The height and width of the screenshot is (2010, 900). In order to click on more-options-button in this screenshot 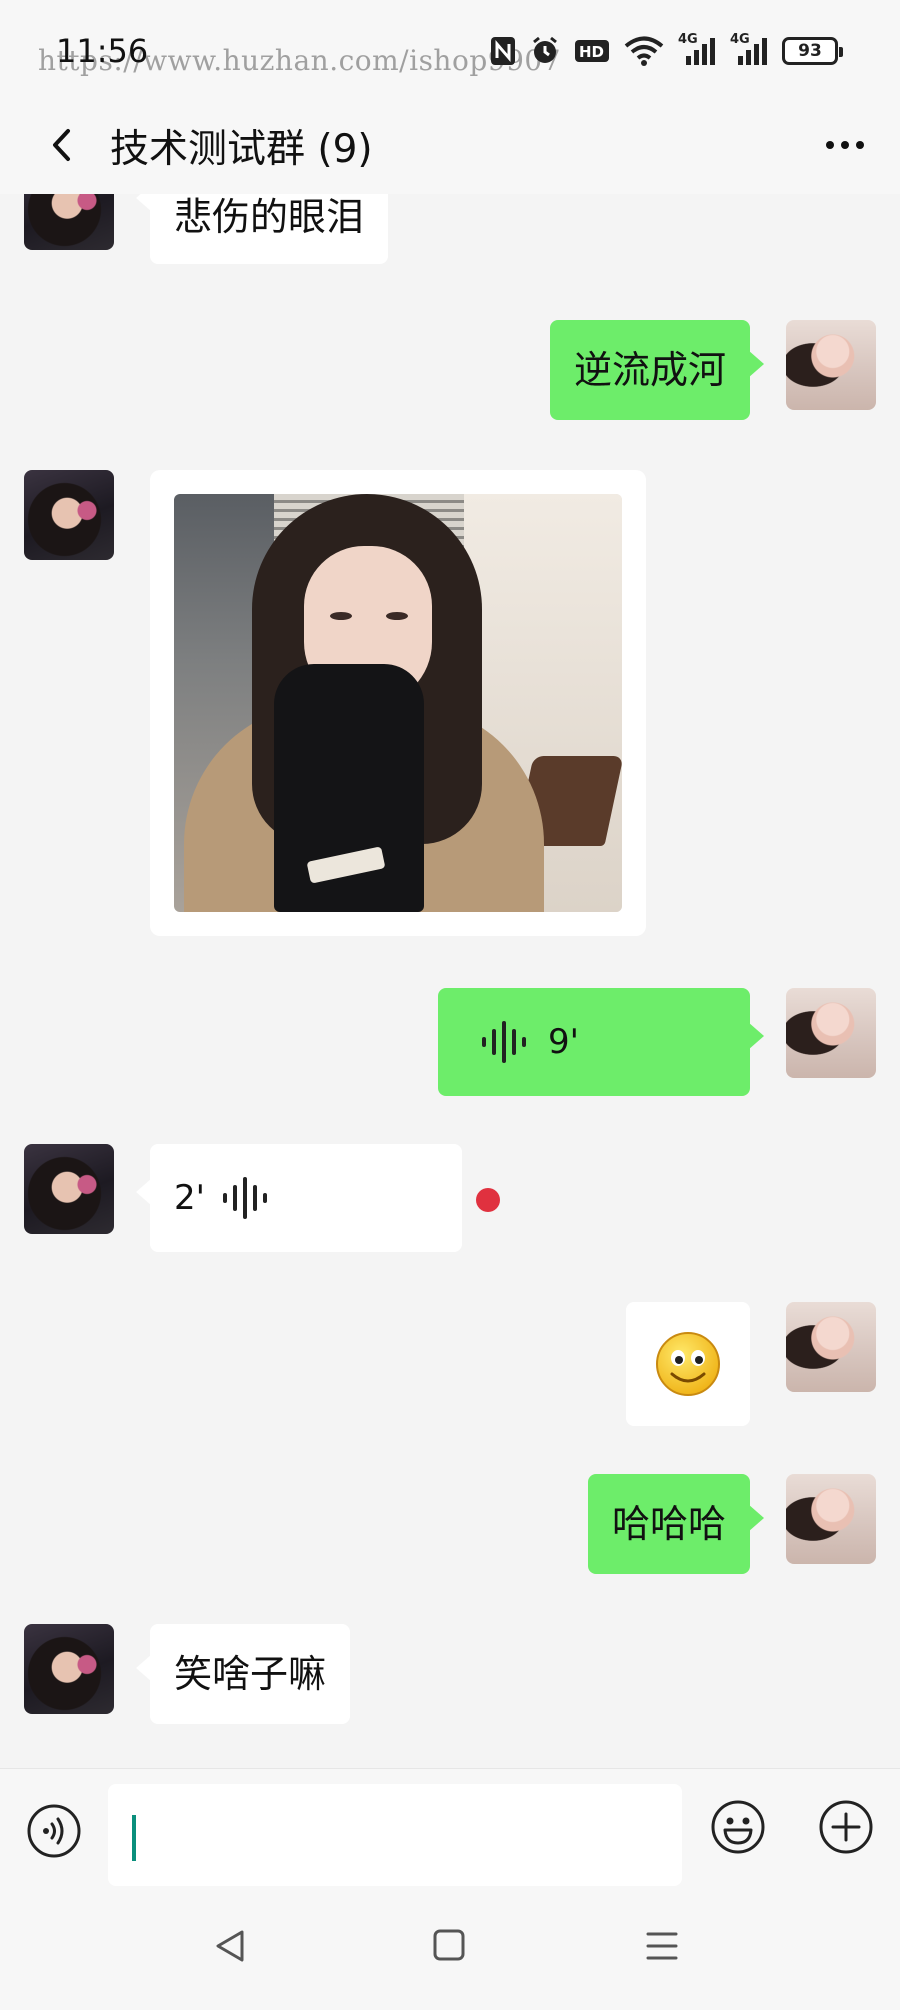, I will do `click(845, 145)`.